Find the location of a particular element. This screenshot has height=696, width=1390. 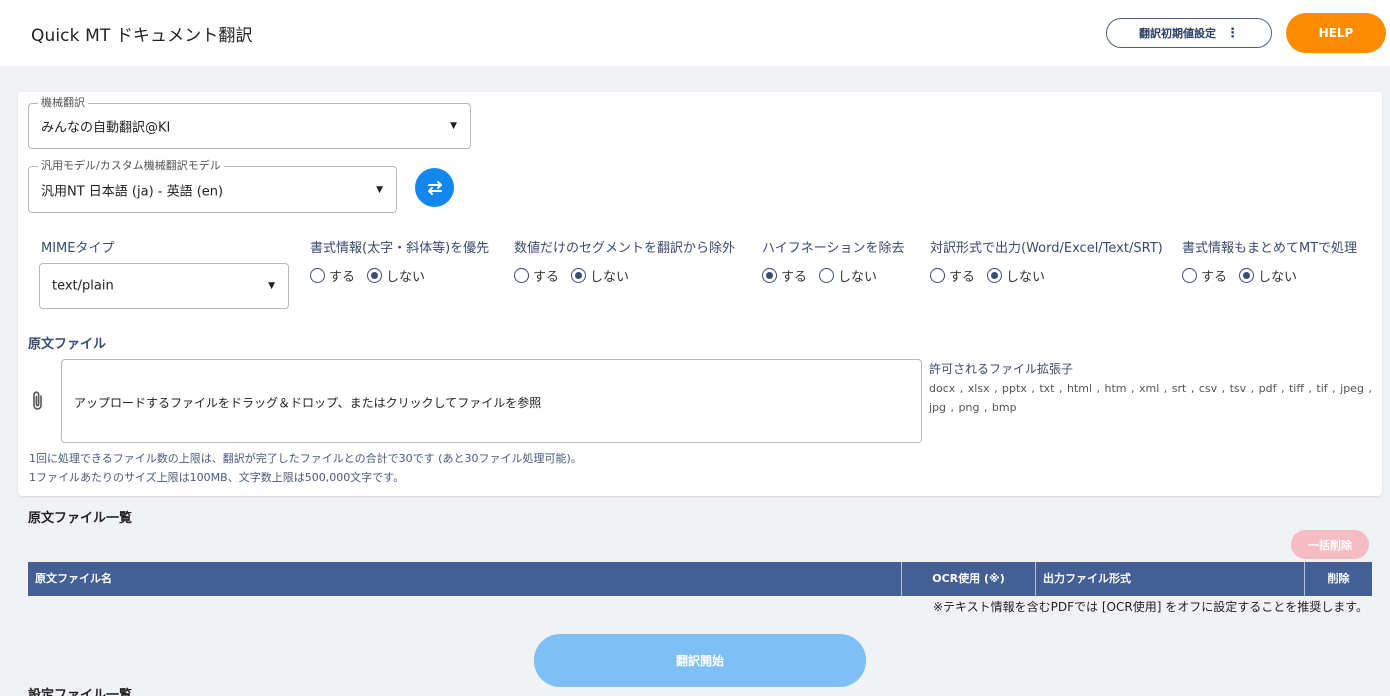

file-dropzone: アップロードするファイルをドラッグ＆ドロップ、またはクリックしてファイルを参照 is located at coordinates (491, 401).